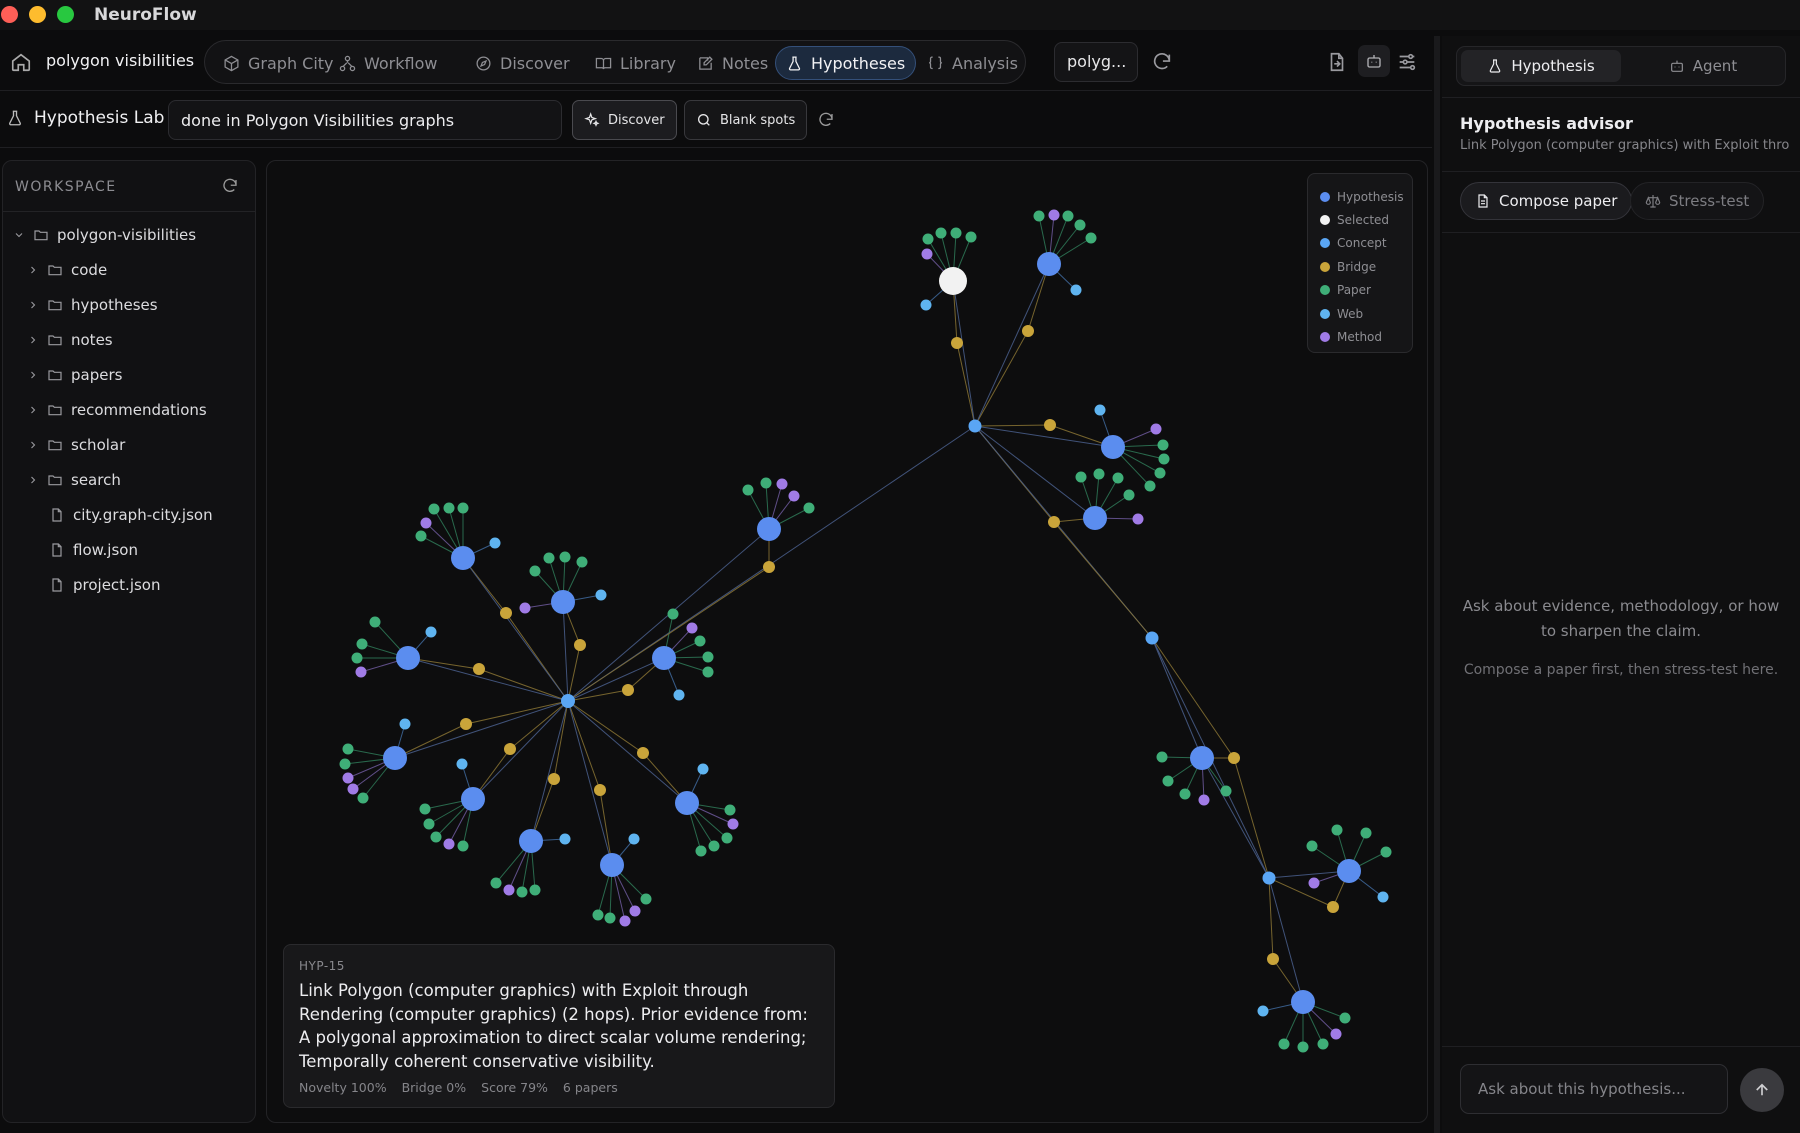  What do you see at coordinates (522, 63) in the screenshot?
I see `tab-discover: Discover` at bounding box center [522, 63].